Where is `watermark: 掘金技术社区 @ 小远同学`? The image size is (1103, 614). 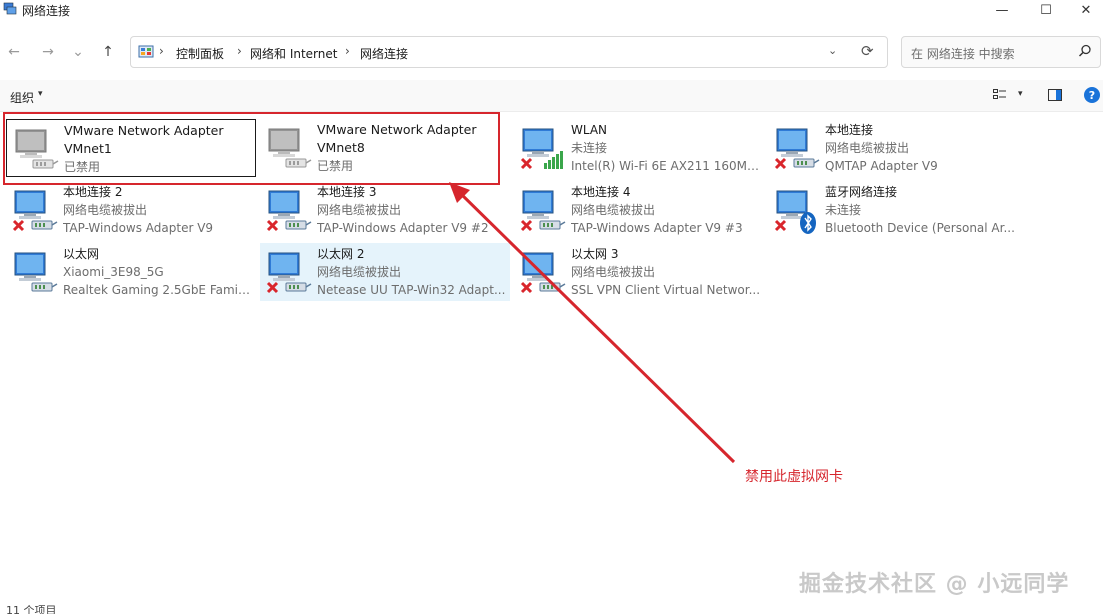 watermark: 掘金技术社区 @ 小远同学 is located at coordinates (934, 584).